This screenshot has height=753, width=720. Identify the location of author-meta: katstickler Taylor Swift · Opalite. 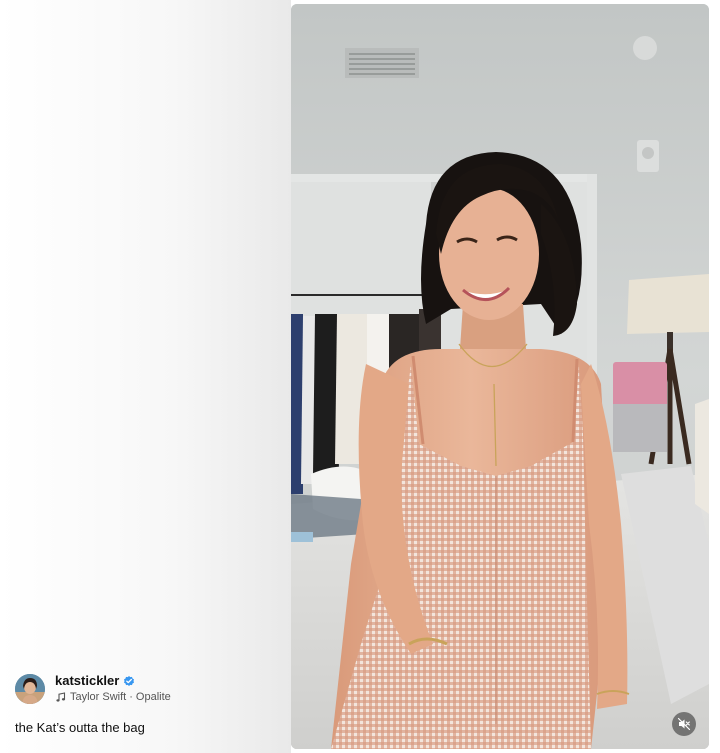
(113, 689).